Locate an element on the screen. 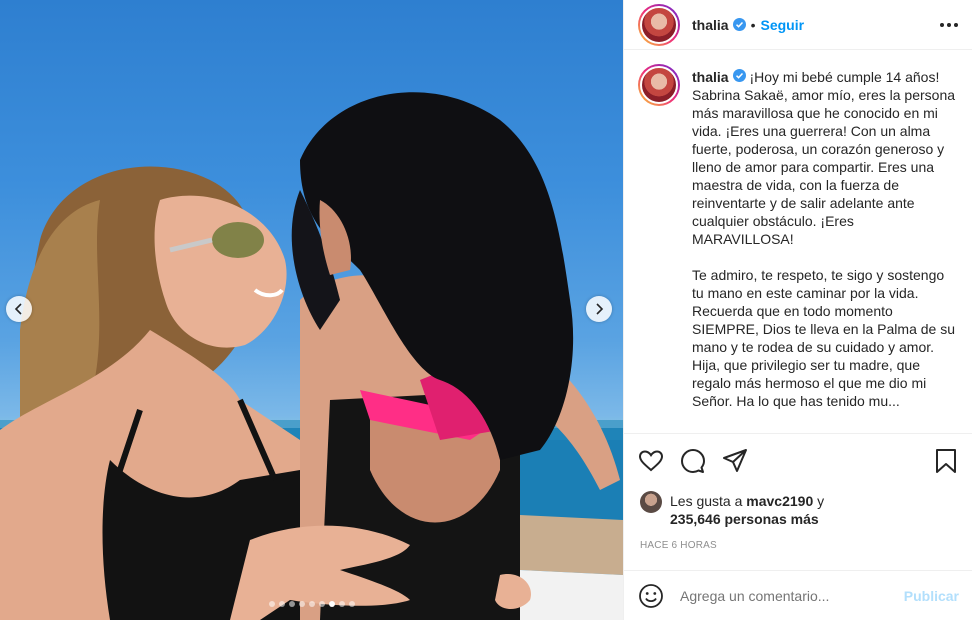  heart-icon is located at coordinates (651, 461).